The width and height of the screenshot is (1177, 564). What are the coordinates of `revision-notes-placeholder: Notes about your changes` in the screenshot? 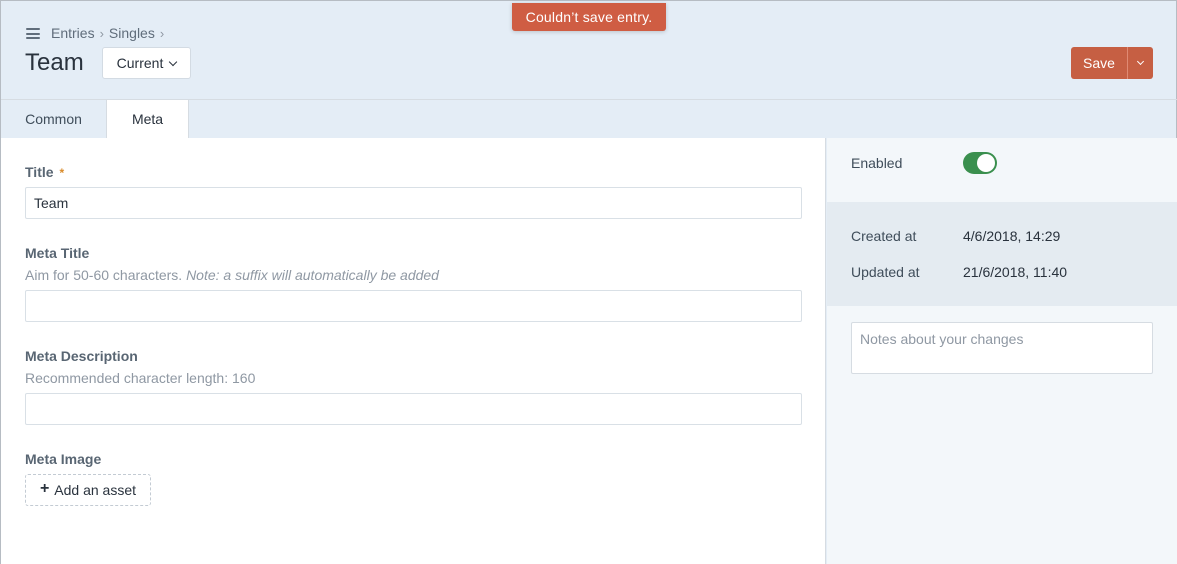 It's located at (942, 339).